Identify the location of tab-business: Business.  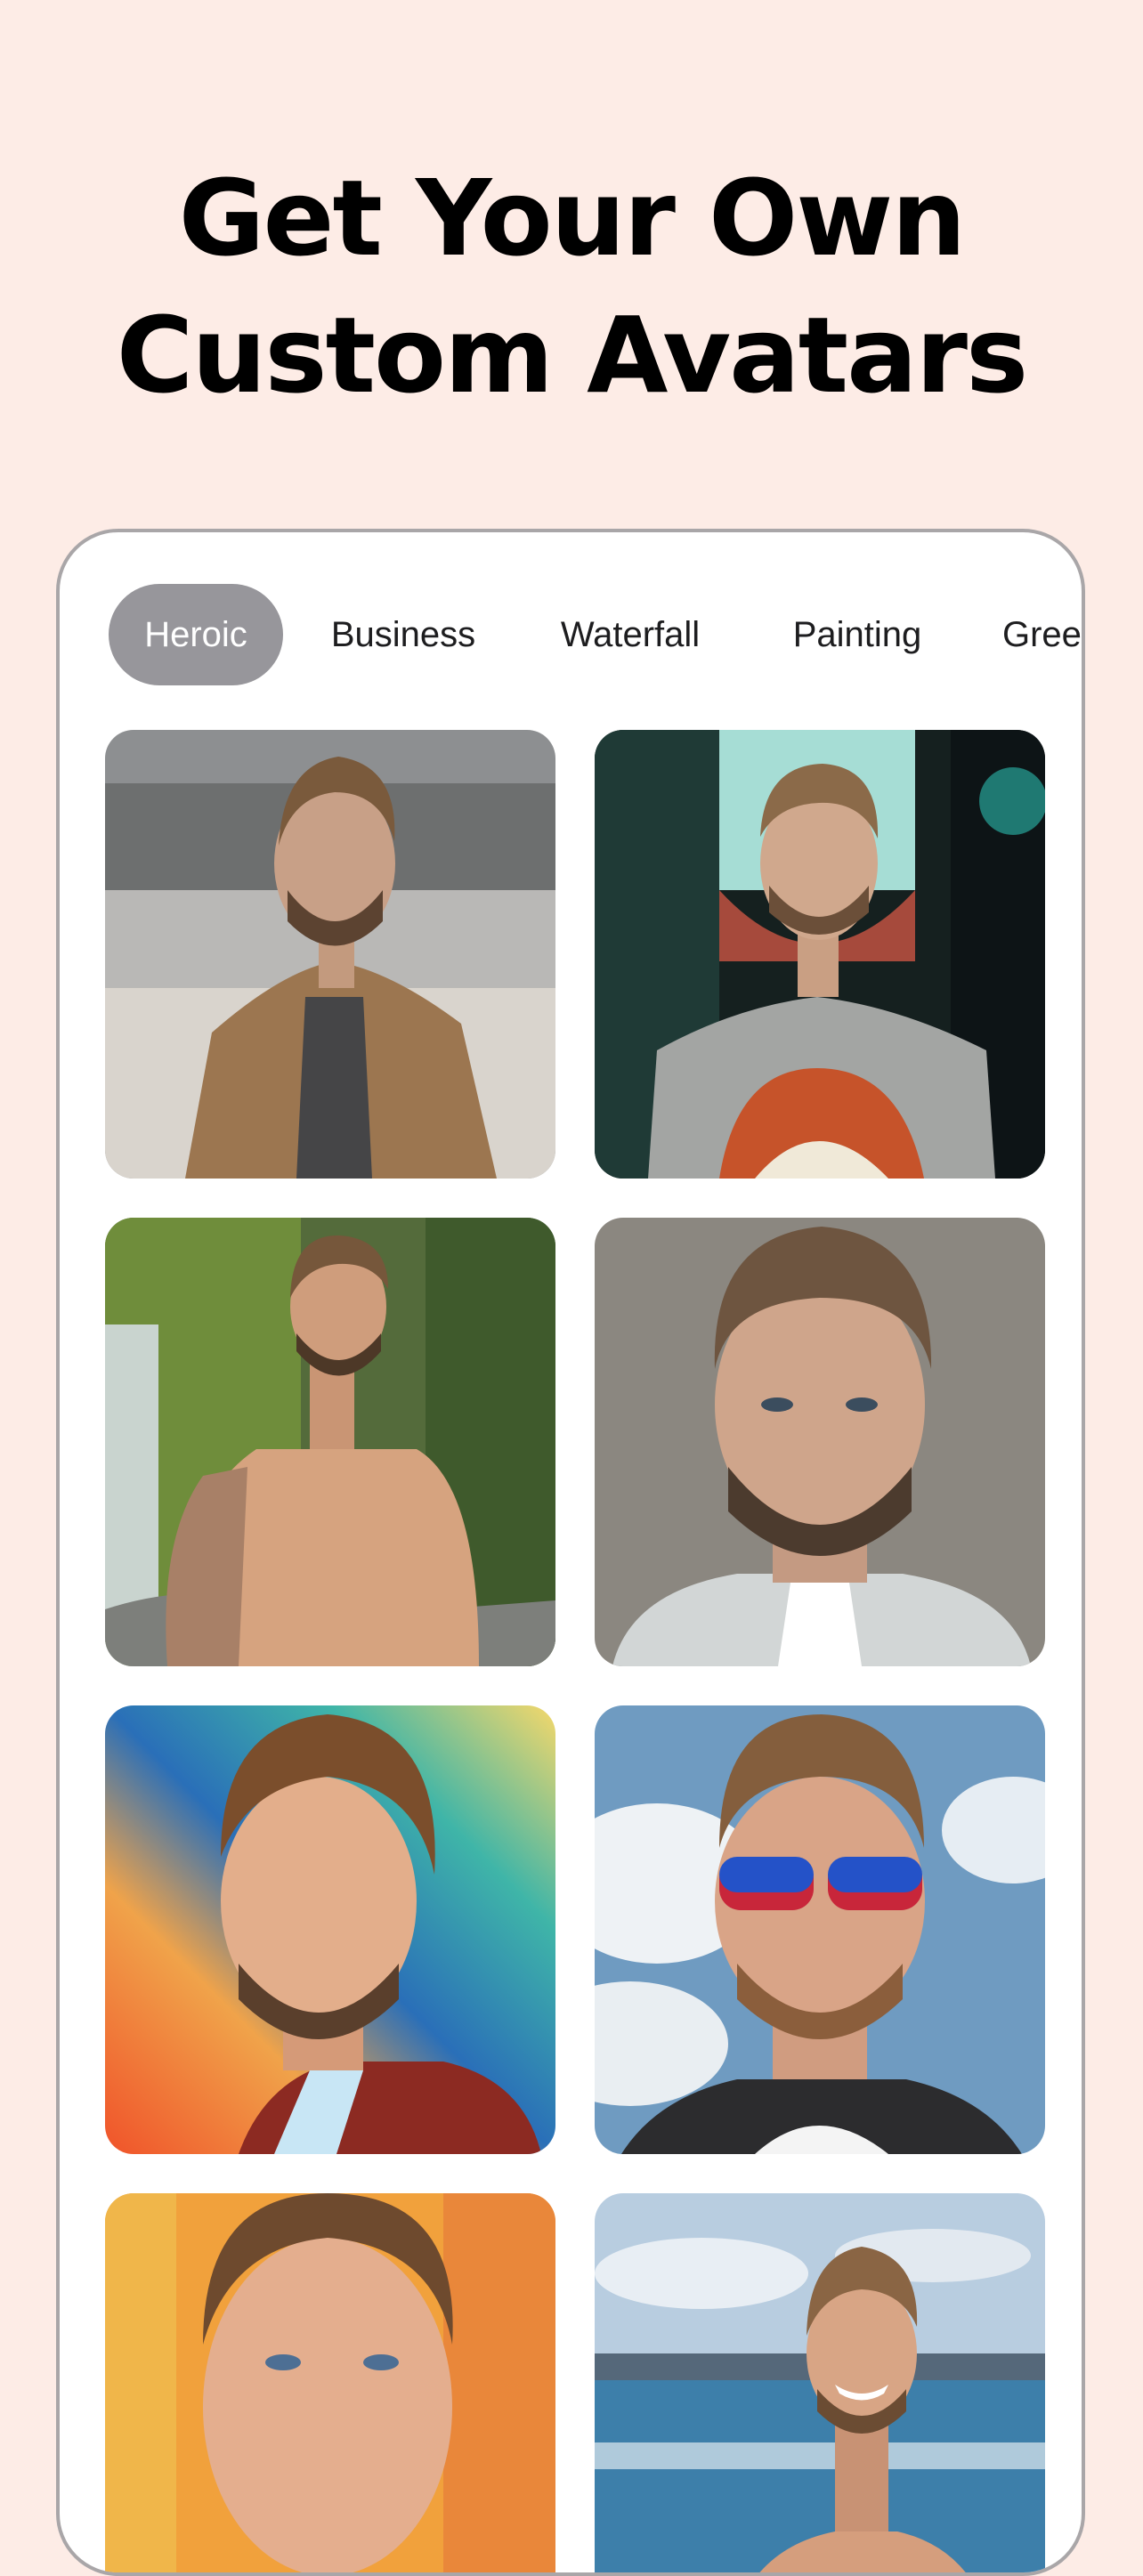
(403, 634).